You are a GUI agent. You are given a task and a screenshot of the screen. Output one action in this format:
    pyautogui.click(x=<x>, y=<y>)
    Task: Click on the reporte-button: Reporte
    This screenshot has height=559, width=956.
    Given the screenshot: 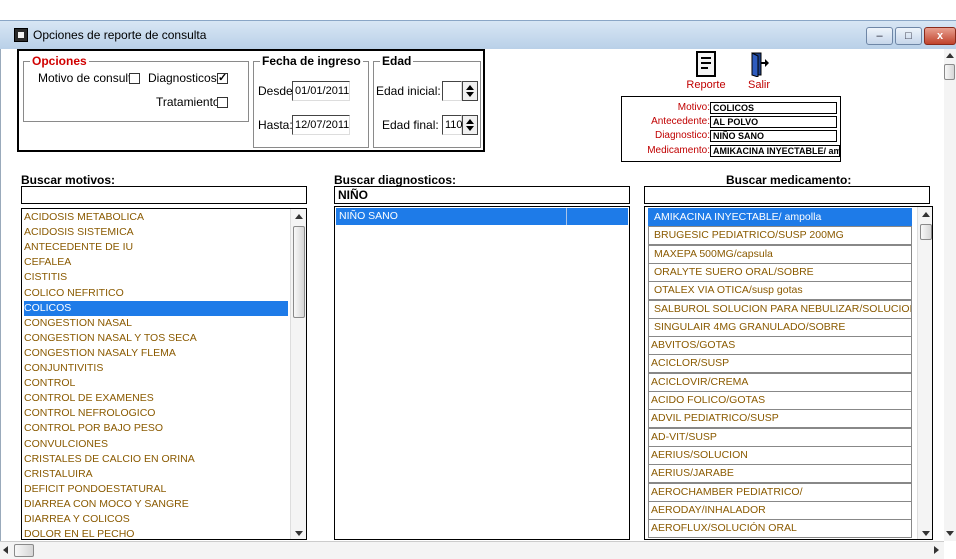 What is the action you would take?
    pyautogui.click(x=706, y=71)
    